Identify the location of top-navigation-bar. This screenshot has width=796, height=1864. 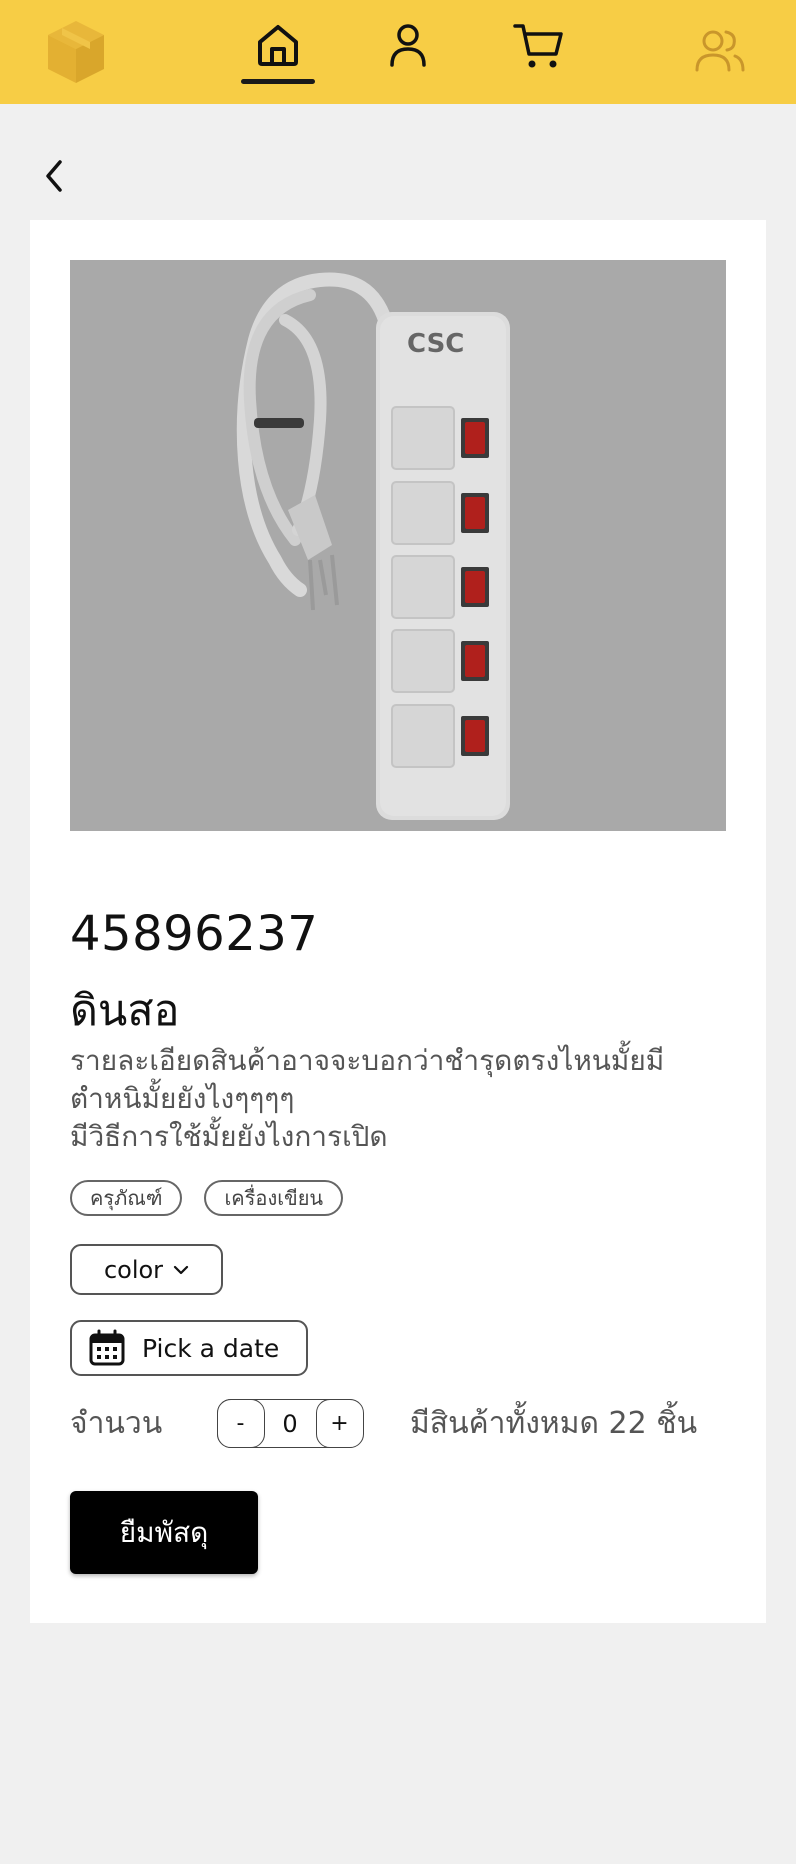
(398, 52).